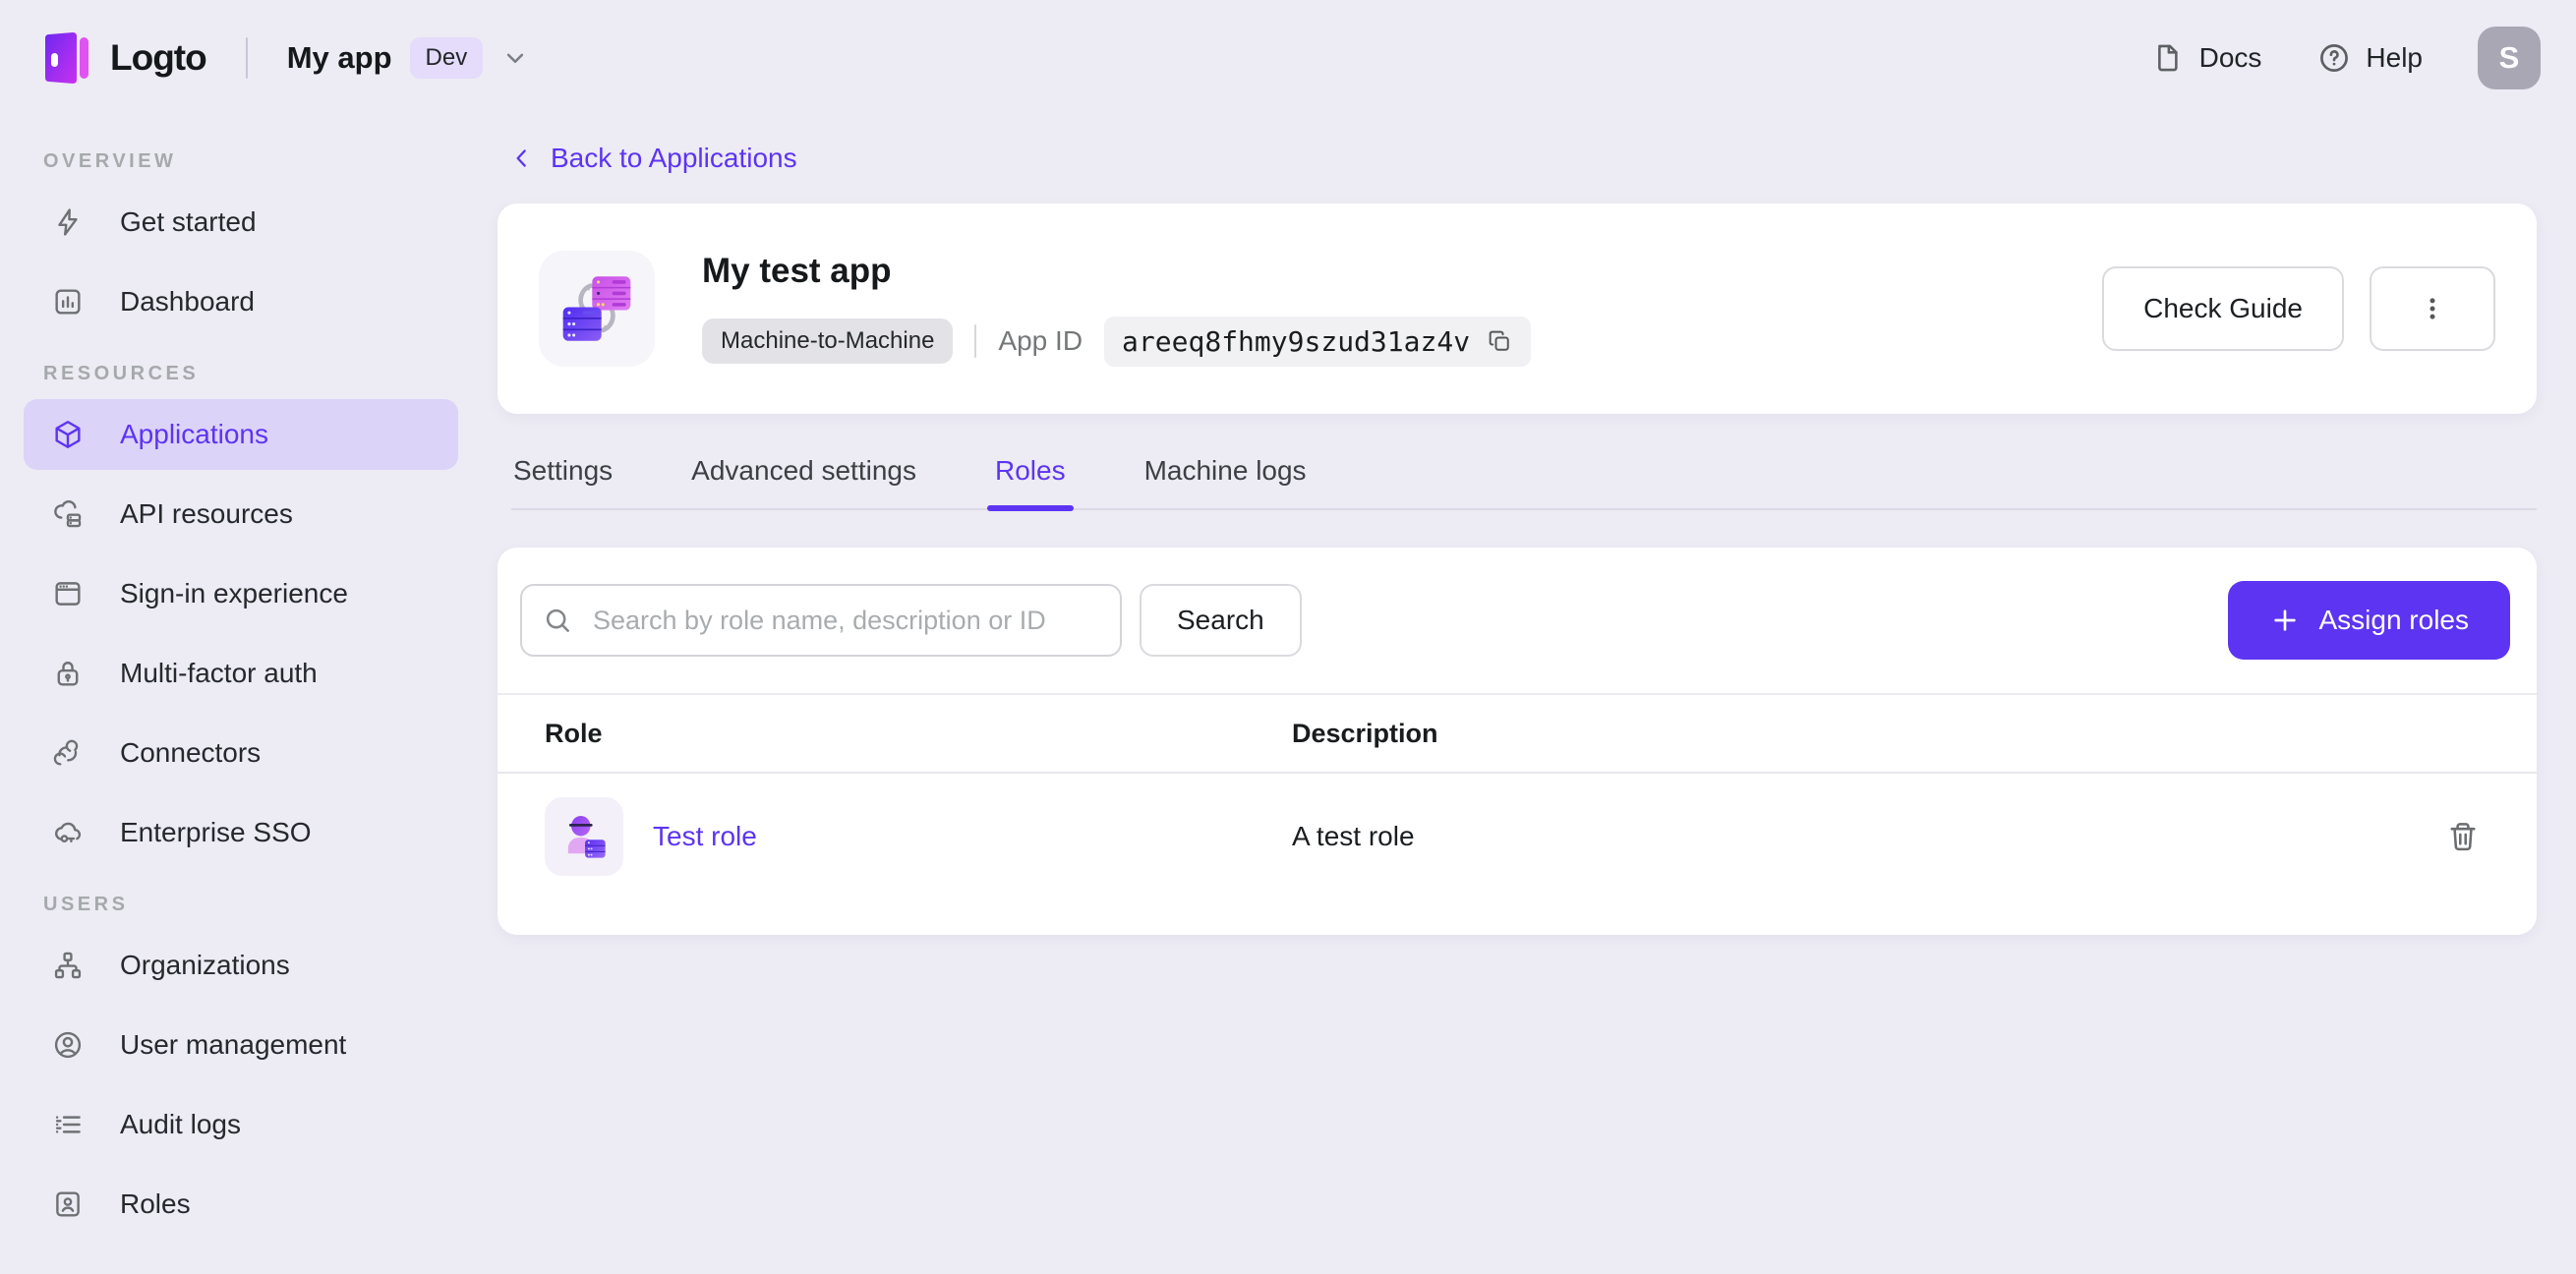  I want to click on table-header-row: Role Description, so click(1517, 734).